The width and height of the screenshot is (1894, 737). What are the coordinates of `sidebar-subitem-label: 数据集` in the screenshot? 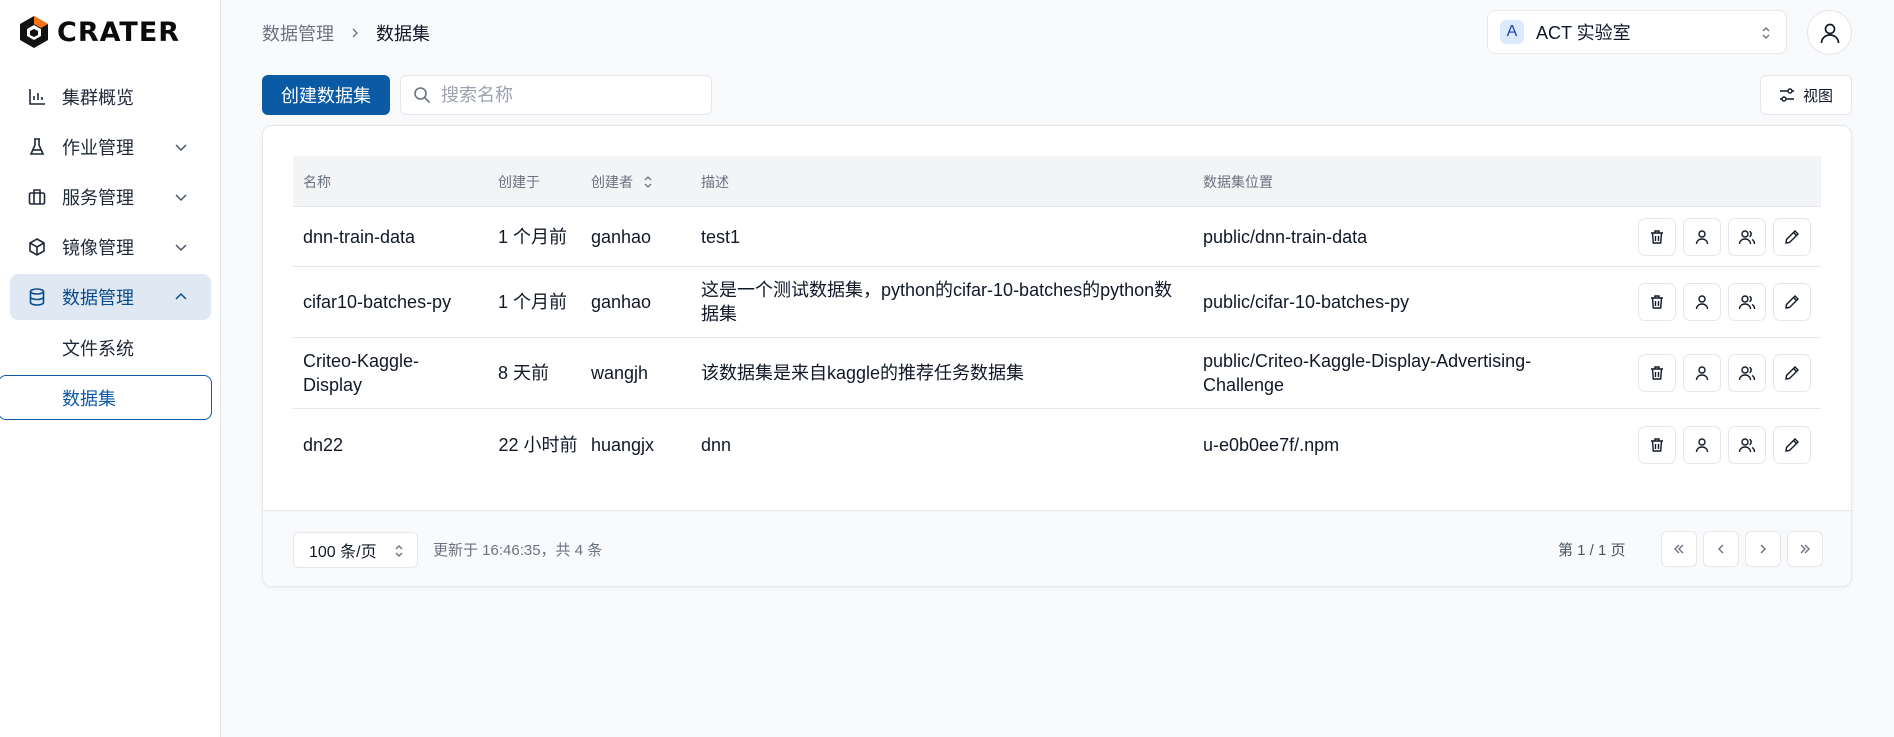 It's located at (89, 398).